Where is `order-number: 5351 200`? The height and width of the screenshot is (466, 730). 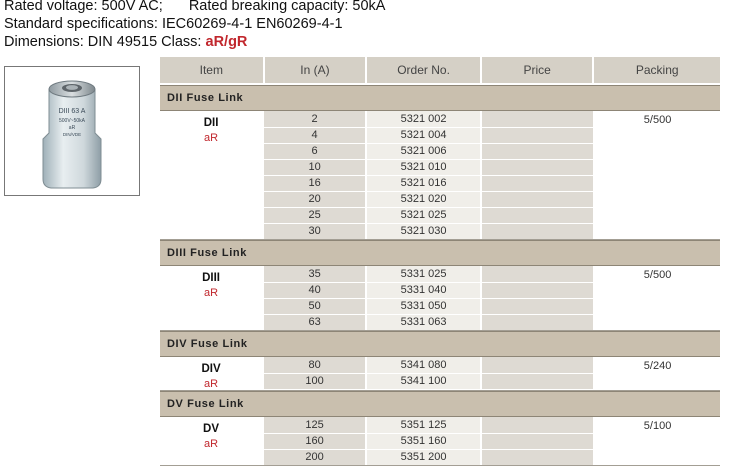 order-number: 5351 200 is located at coordinates (424, 457).